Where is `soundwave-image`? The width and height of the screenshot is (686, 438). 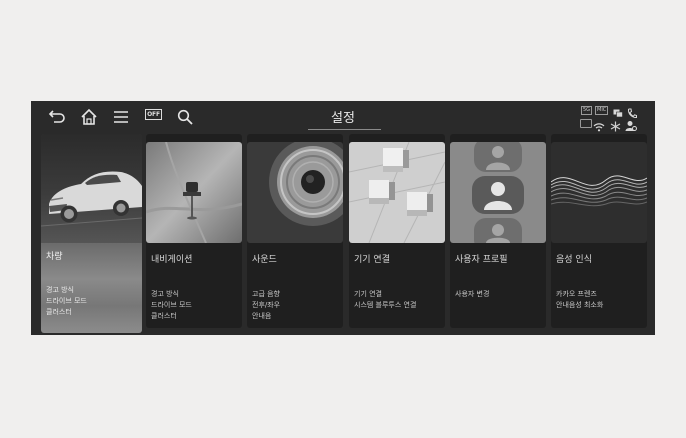 soundwave-image is located at coordinates (599, 192).